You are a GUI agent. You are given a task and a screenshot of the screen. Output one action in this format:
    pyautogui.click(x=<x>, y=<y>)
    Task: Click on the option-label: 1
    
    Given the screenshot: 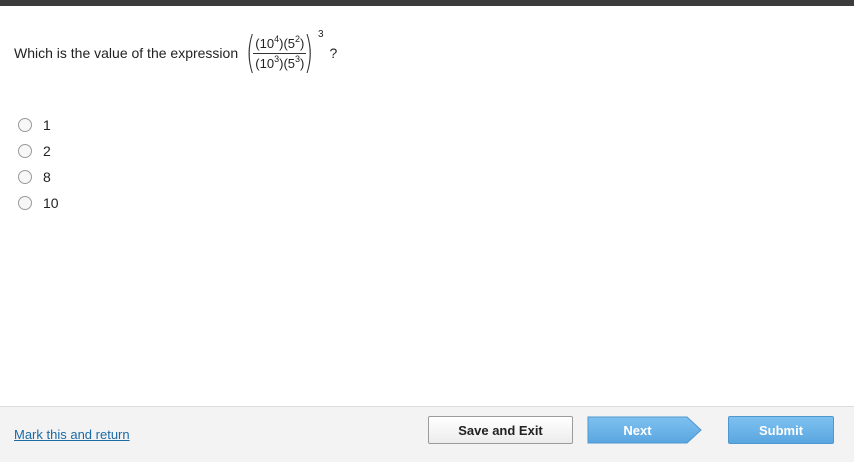 What is the action you would take?
    pyautogui.click(x=47, y=125)
    